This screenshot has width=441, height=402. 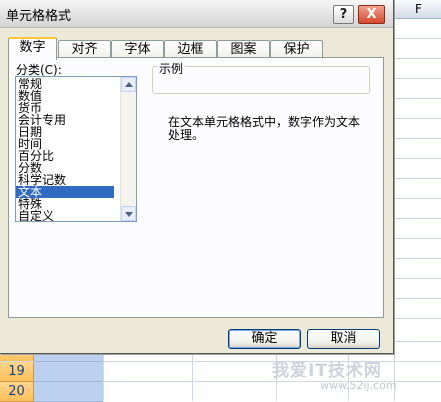 What do you see at coordinates (327, 371) in the screenshot?
I see `watermark-text: 我爱IT技术网` at bounding box center [327, 371].